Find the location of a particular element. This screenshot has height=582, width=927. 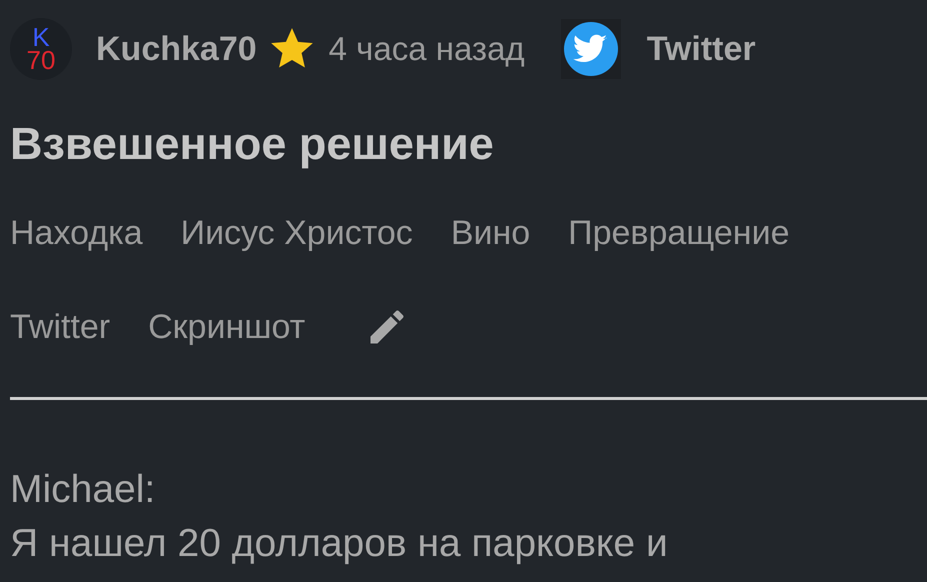

bird-icon is located at coordinates (590, 49).